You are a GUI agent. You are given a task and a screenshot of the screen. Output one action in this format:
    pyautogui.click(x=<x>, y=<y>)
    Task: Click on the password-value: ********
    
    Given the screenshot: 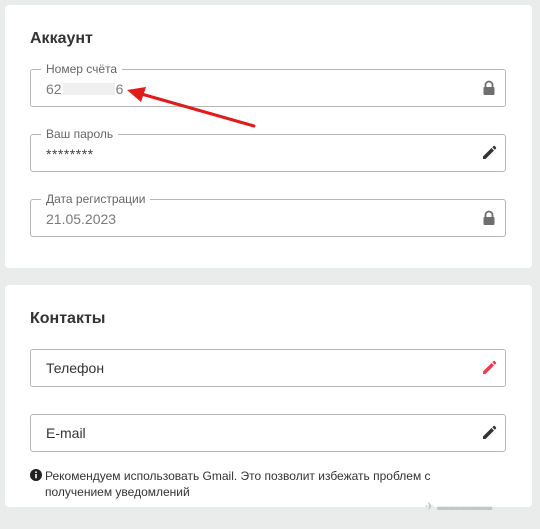 What is the action you would take?
    pyautogui.click(x=70, y=154)
    